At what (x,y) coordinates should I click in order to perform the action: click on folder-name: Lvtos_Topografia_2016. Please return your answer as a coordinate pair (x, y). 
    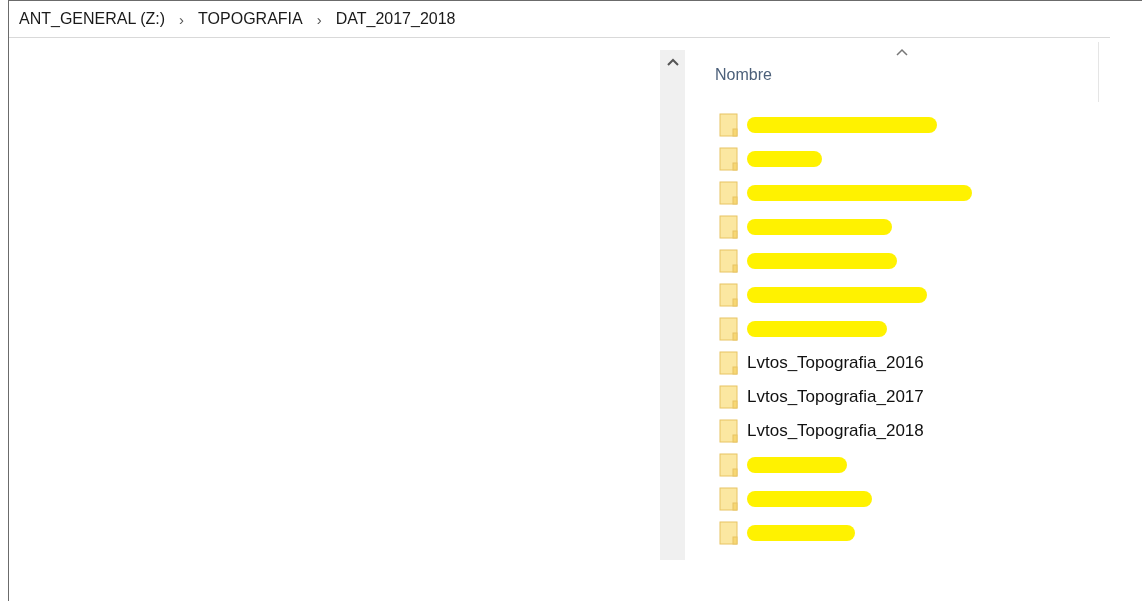
    Looking at the image, I should click on (835, 363).